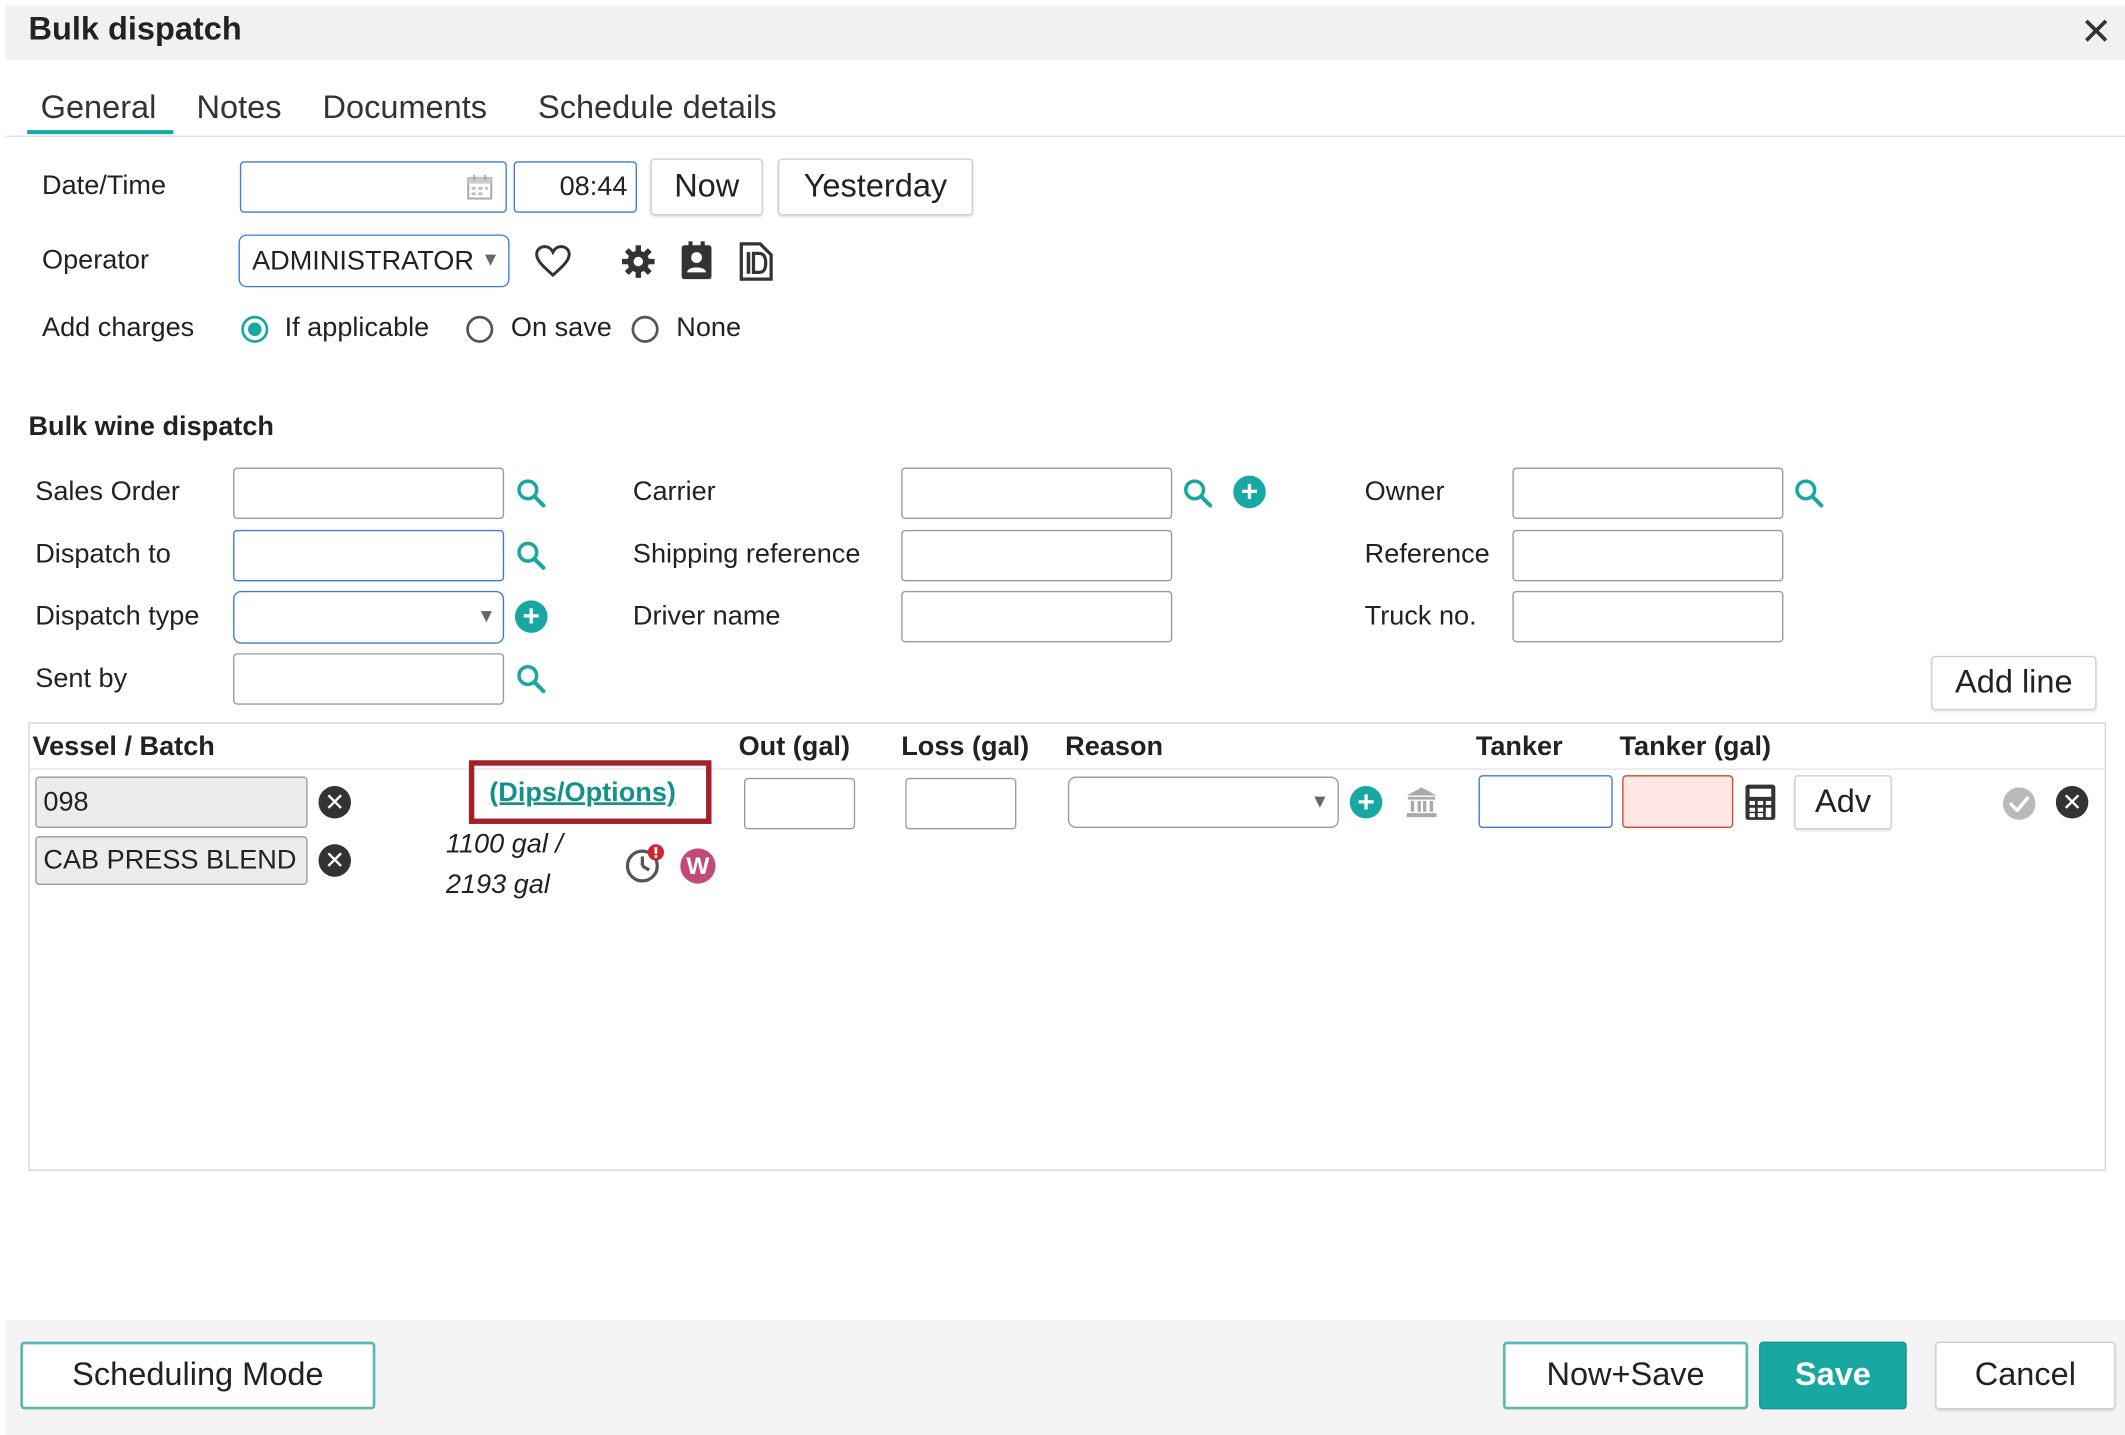 This screenshot has width=2125, height=1435. What do you see at coordinates (531, 679) in the screenshot?
I see `sent-by-search-icon` at bounding box center [531, 679].